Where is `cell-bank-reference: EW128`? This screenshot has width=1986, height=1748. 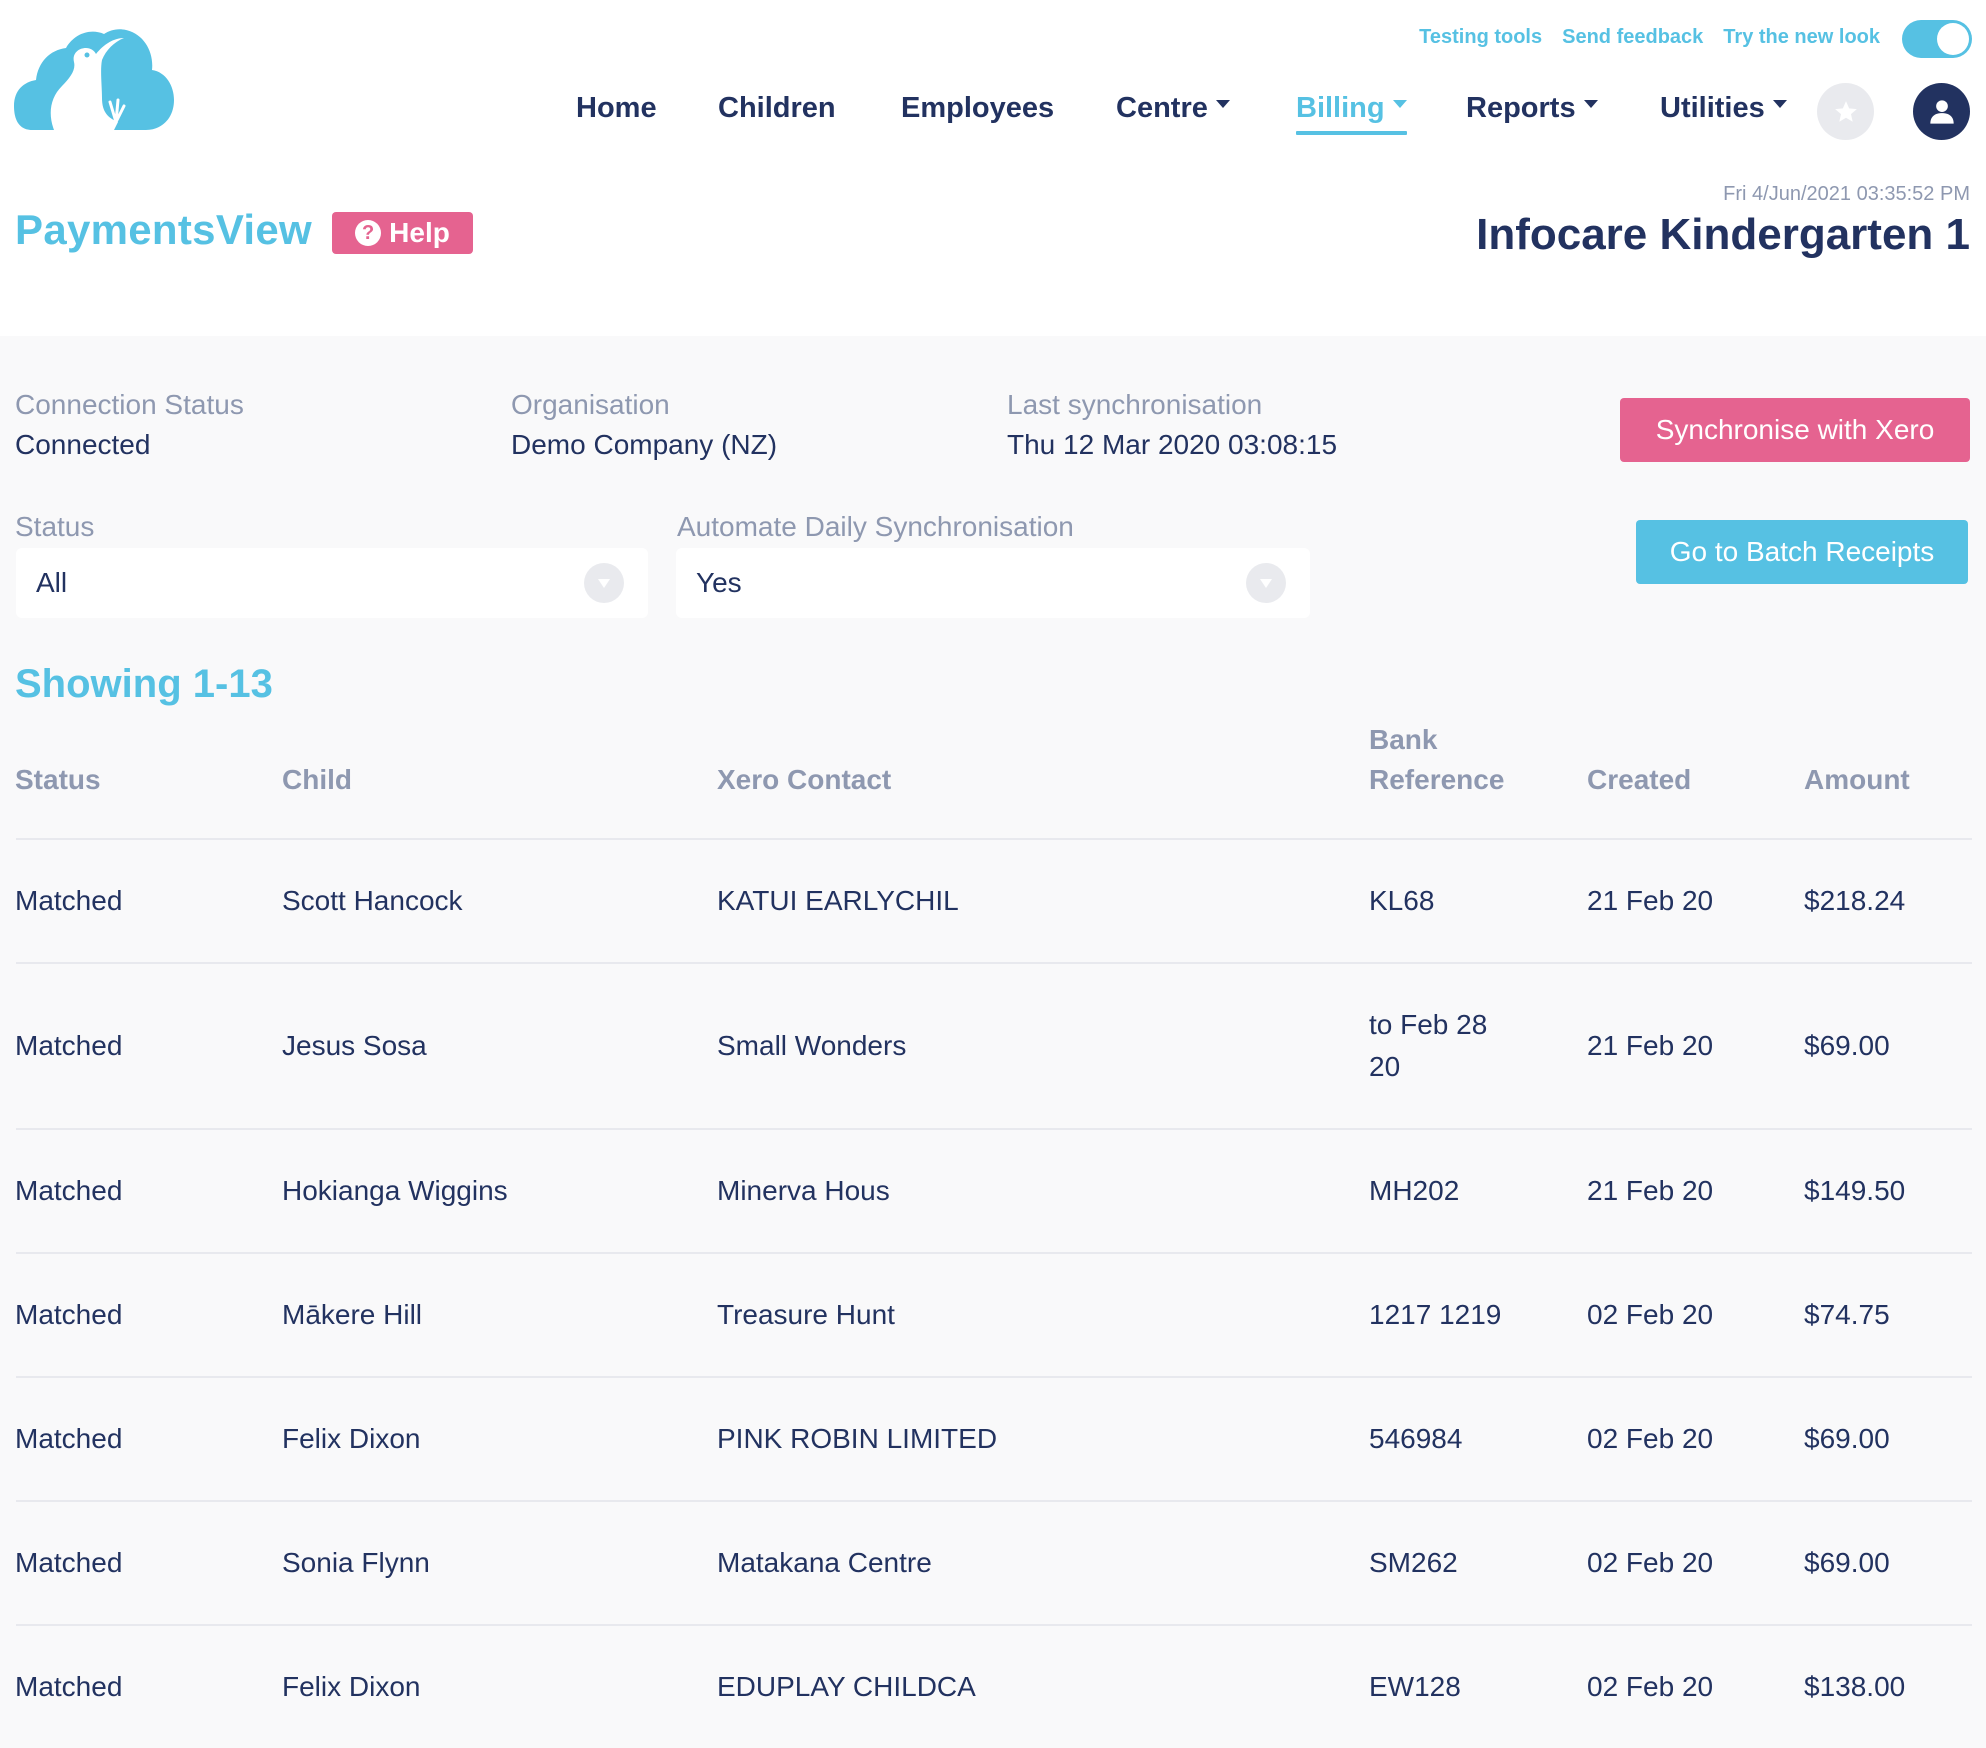
cell-bank-reference: EW128 is located at coordinates (1415, 1686).